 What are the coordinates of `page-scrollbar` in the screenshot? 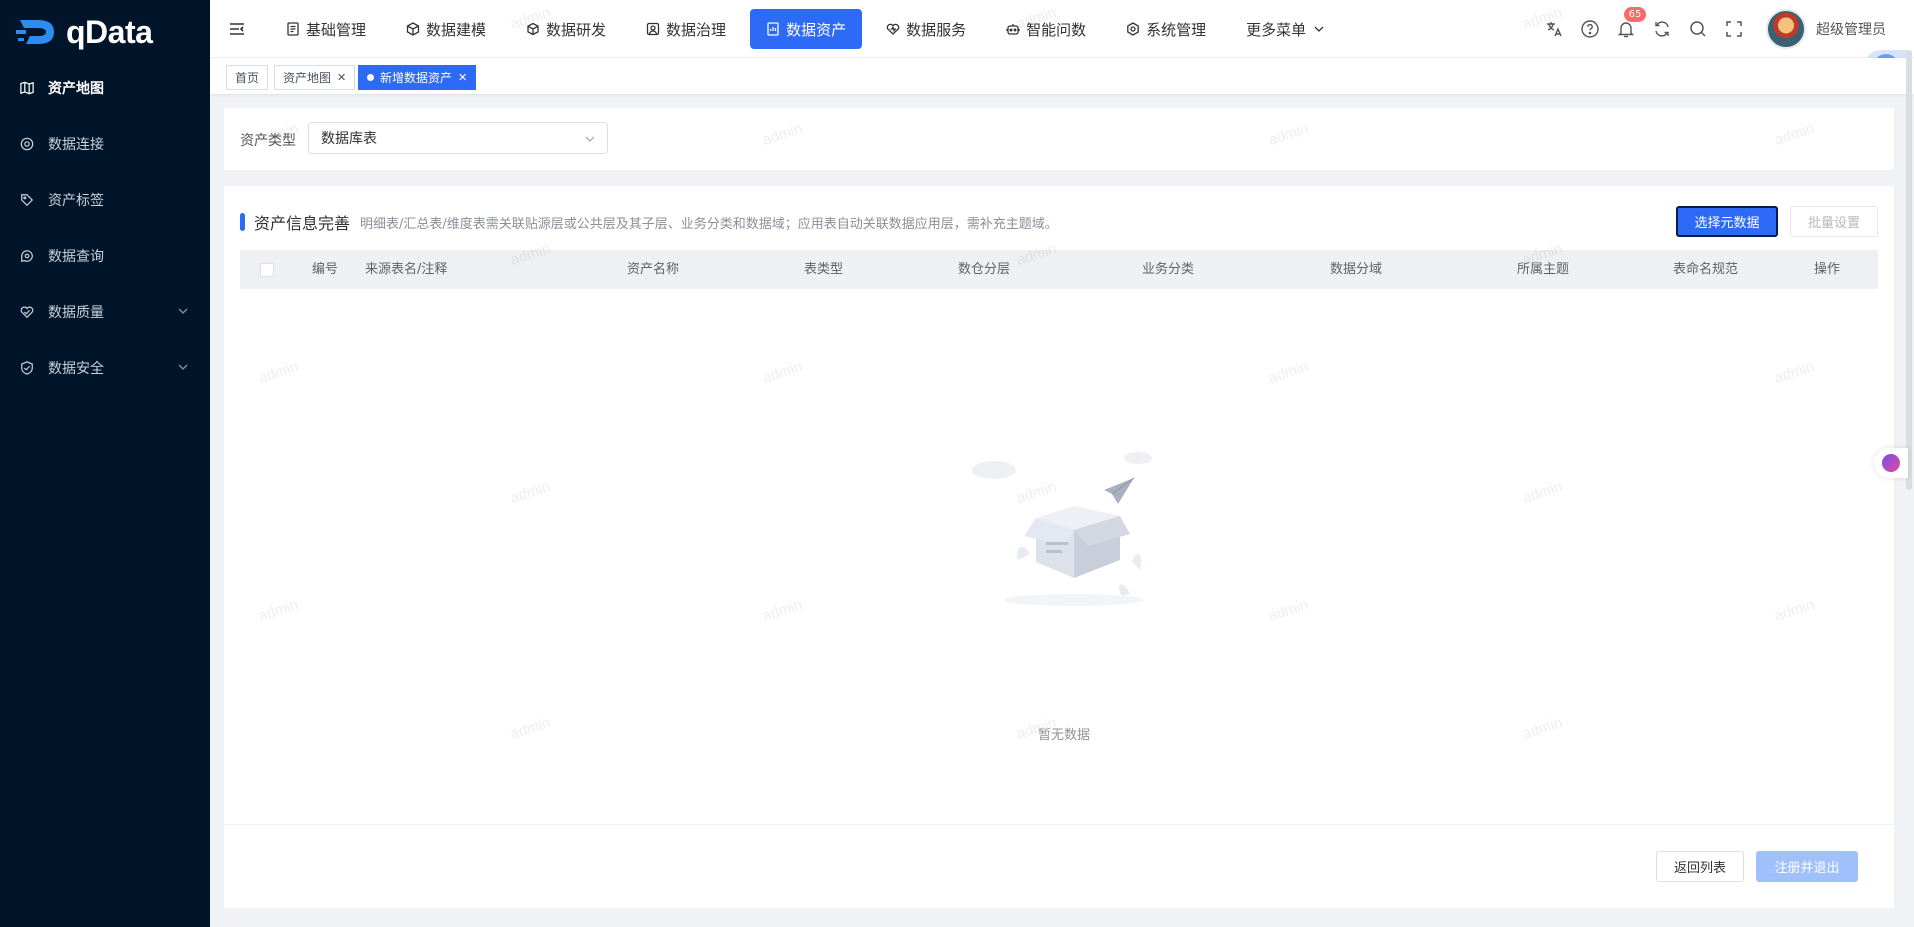 It's located at (1909, 270).